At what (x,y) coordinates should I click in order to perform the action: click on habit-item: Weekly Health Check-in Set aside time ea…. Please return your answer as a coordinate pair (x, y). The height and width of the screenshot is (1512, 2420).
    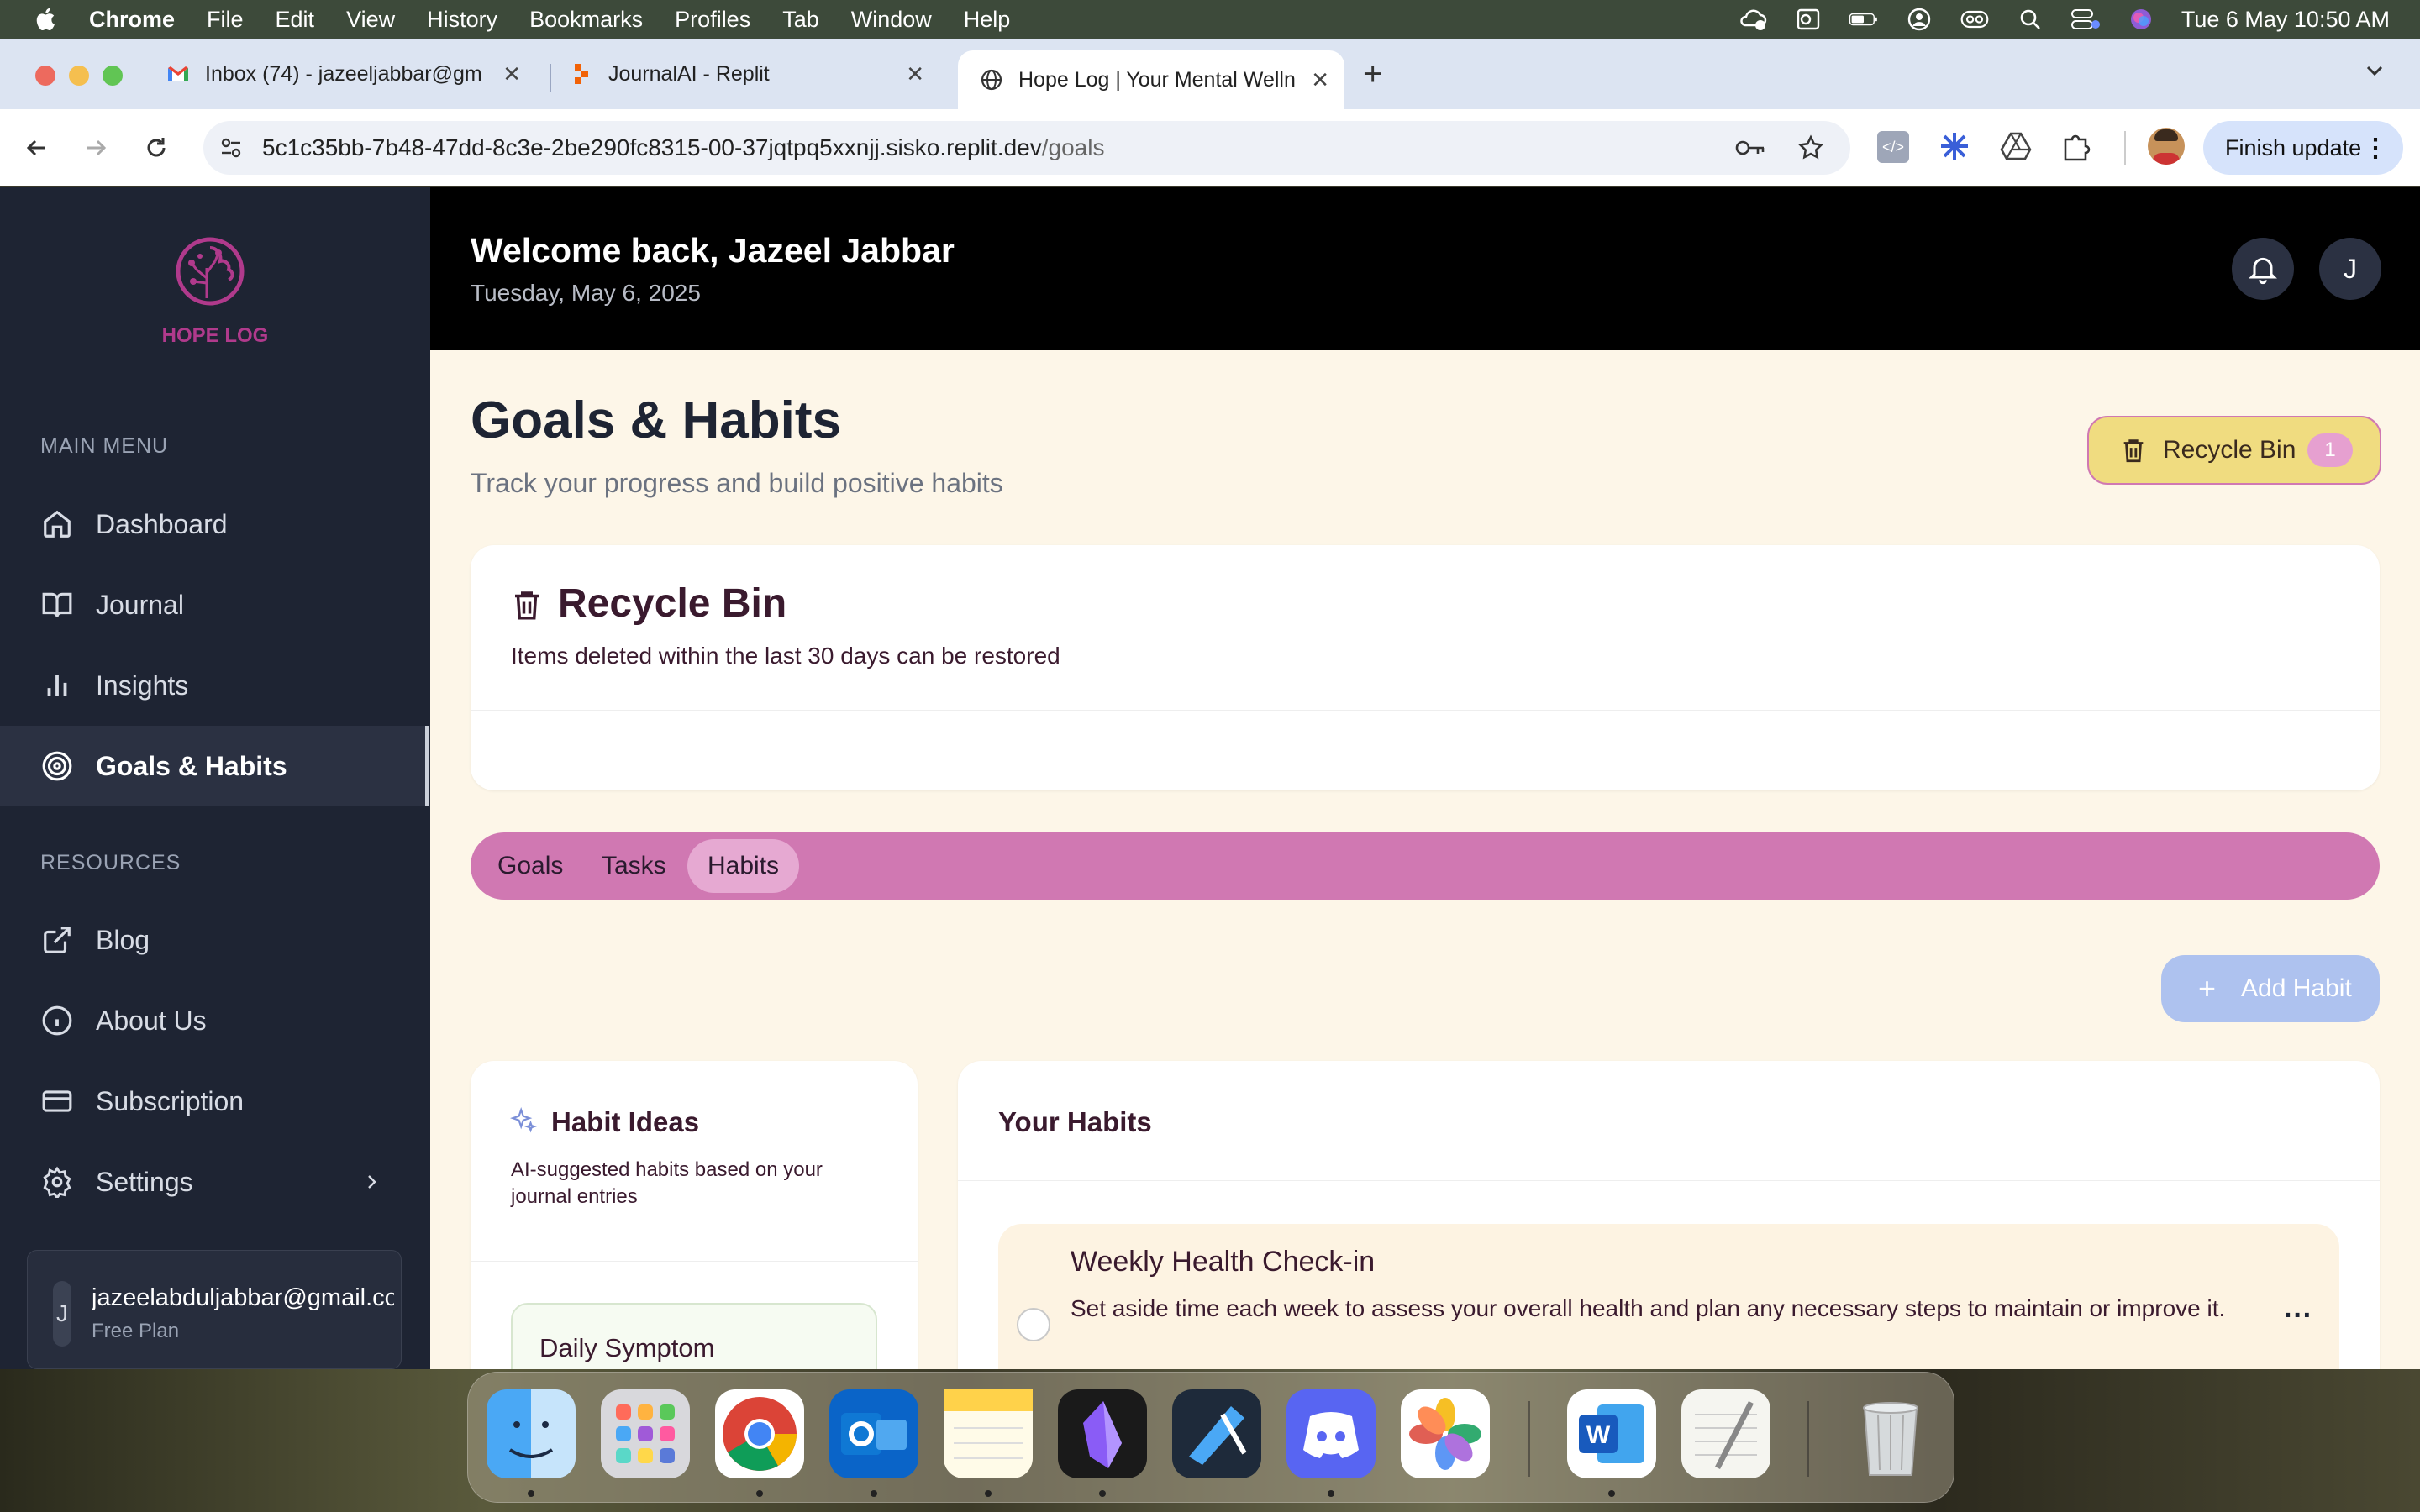
    Looking at the image, I should click on (1668, 1296).